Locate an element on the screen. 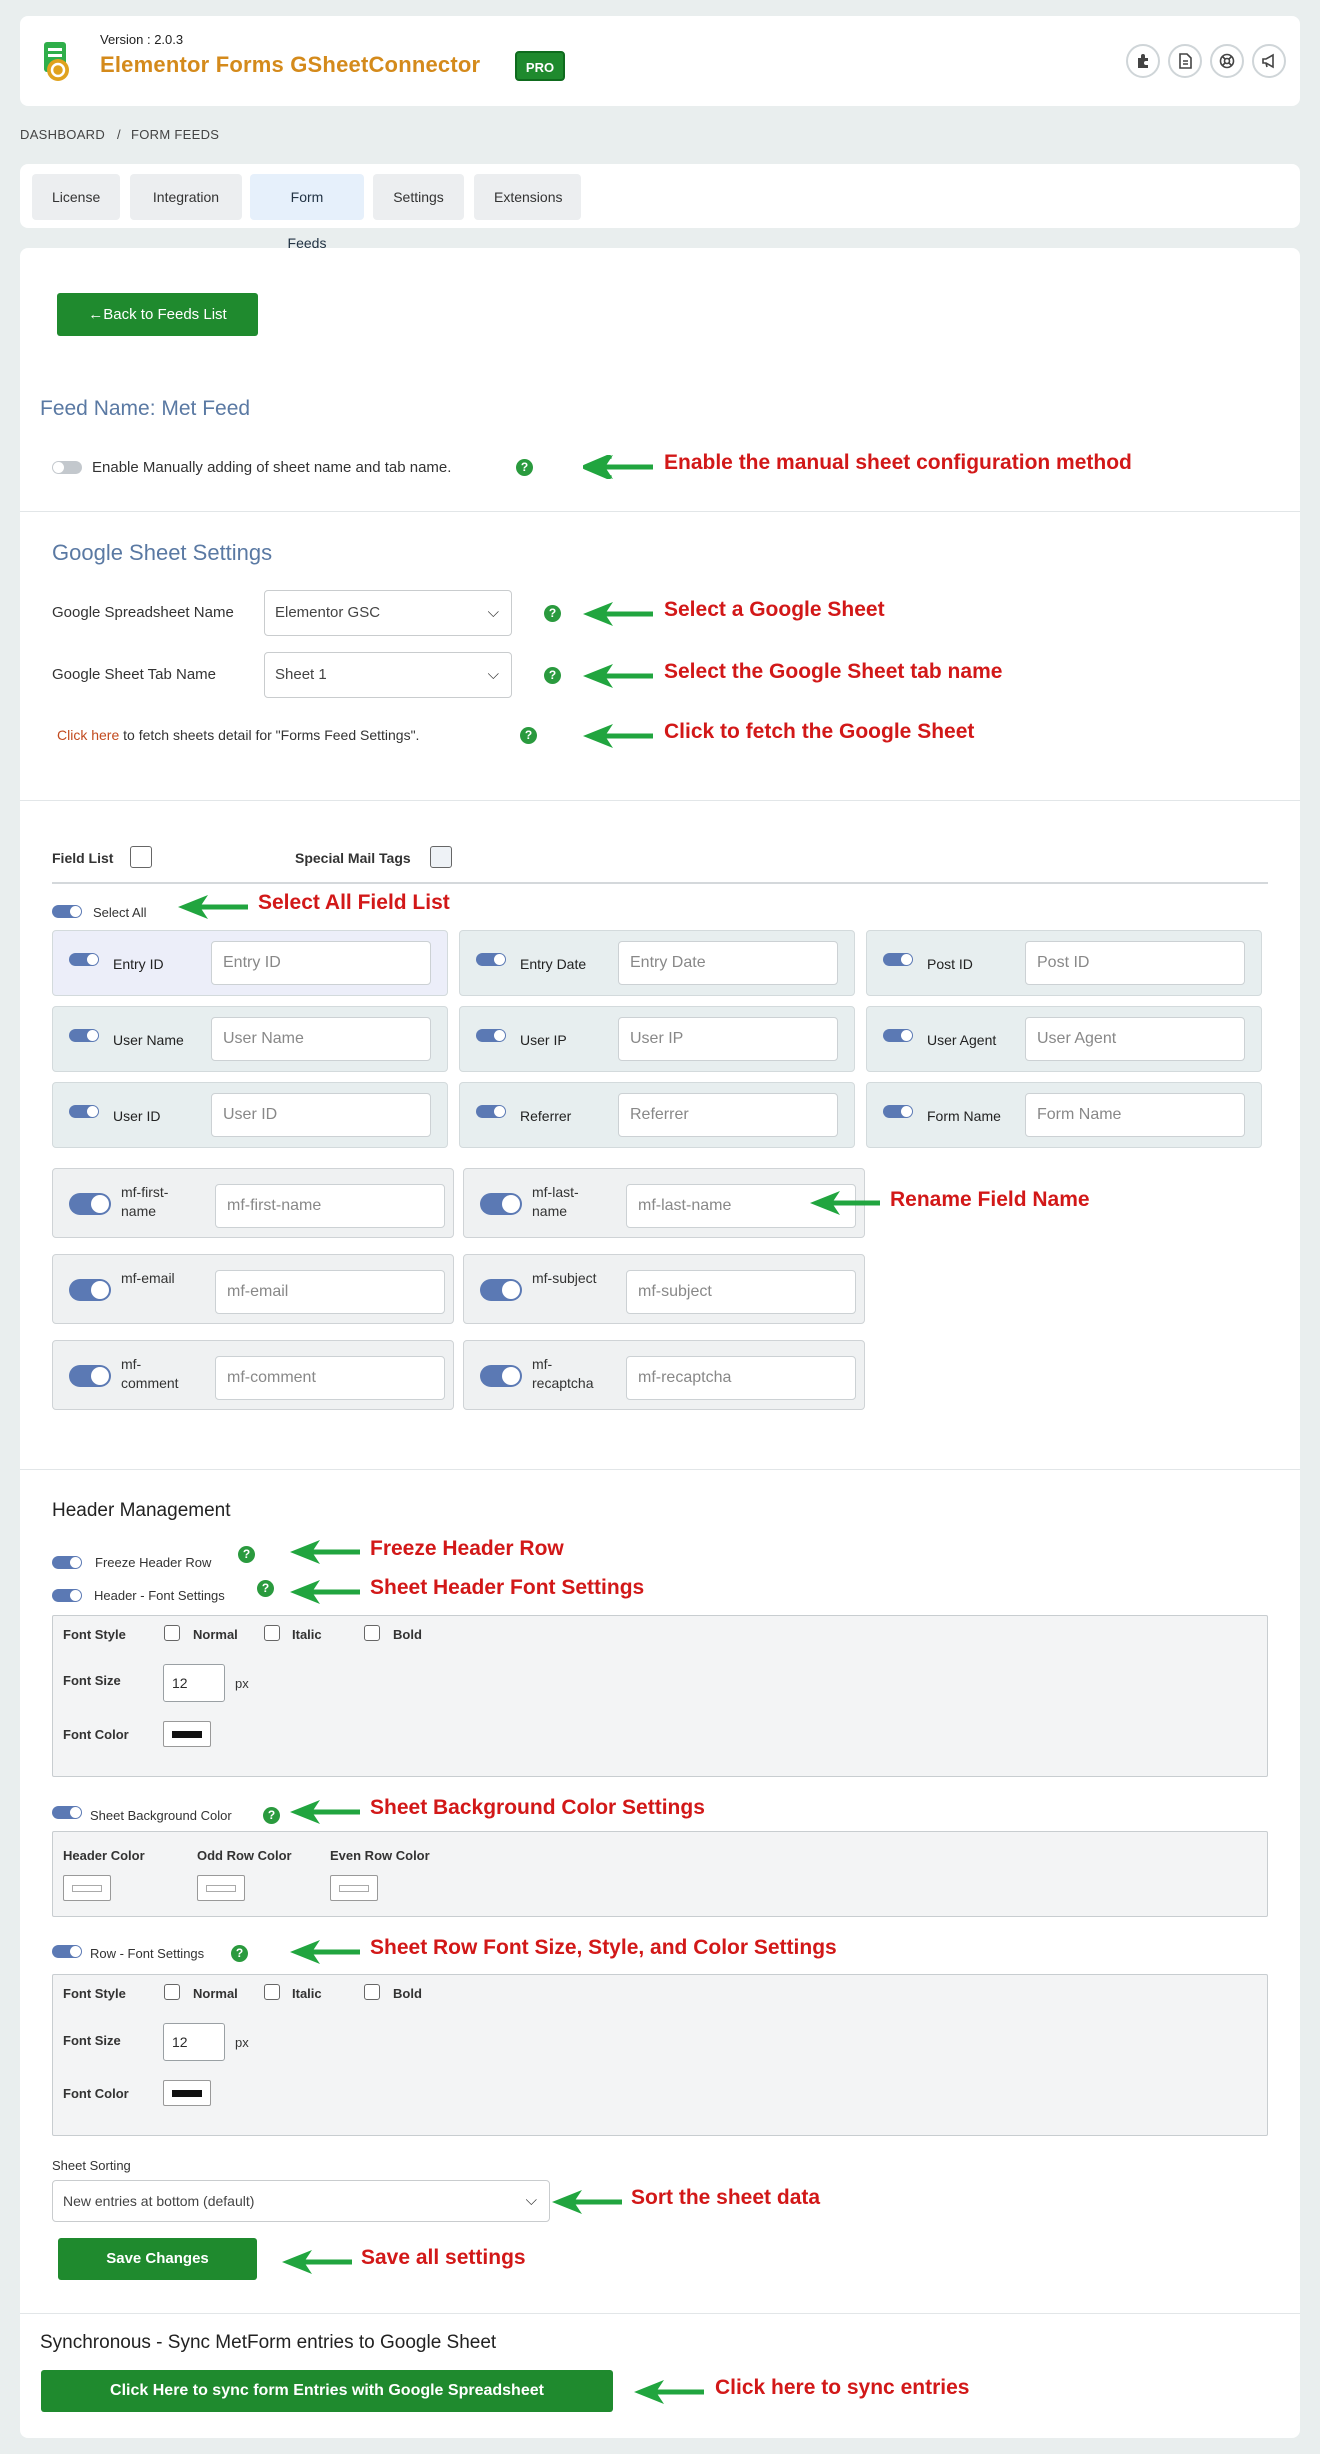  field-entry-date: Entry Date Entry Date is located at coordinates (657, 963).